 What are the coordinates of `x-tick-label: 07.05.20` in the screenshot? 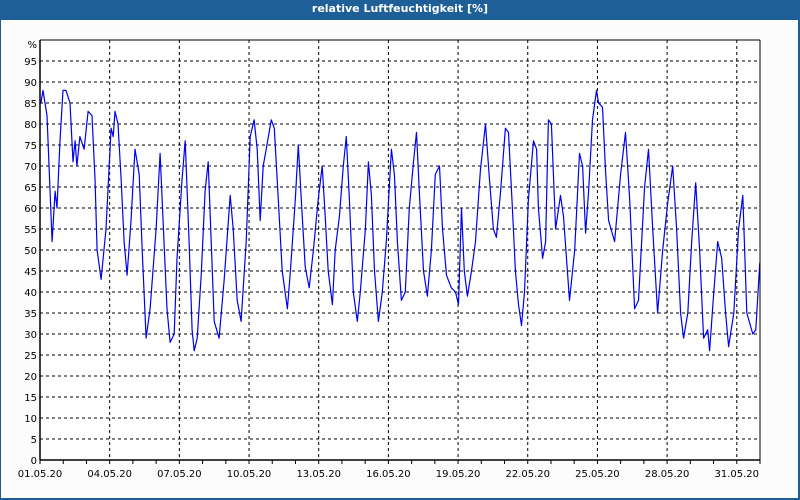 It's located at (179, 474).